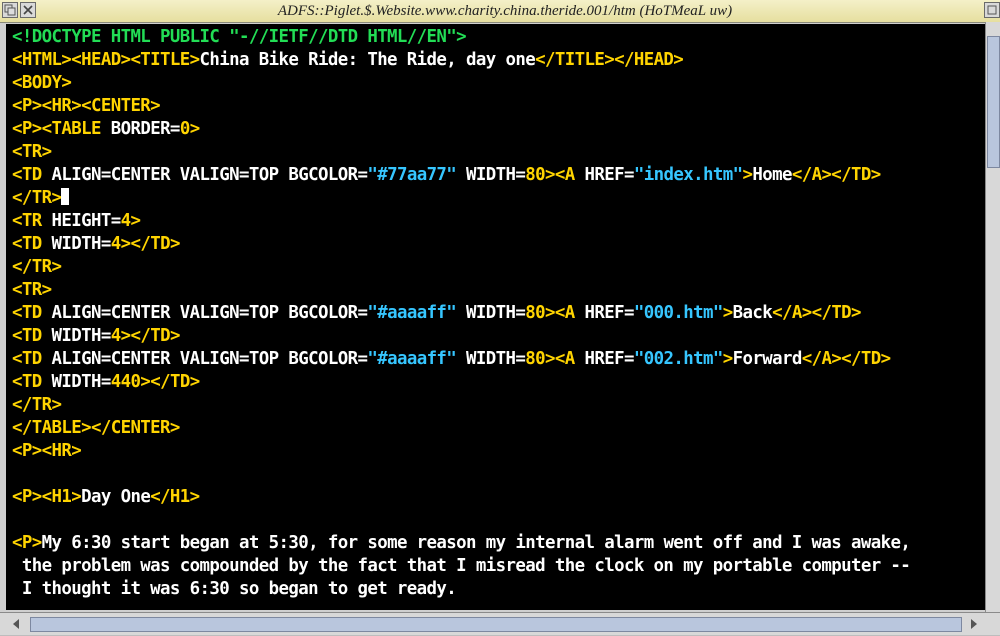 The height and width of the screenshot is (636, 1000). I want to click on code-token: <P><HR><CENTER>, so click(86, 106).